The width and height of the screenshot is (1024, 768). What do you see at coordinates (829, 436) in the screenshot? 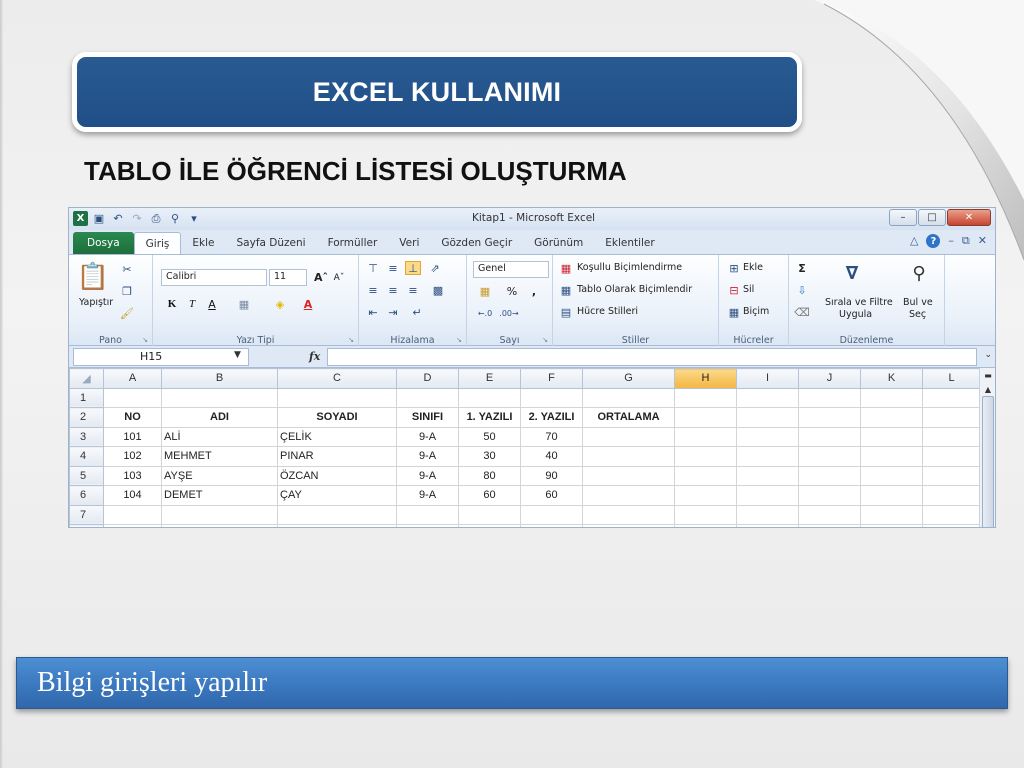
I see `cell-j3` at bounding box center [829, 436].